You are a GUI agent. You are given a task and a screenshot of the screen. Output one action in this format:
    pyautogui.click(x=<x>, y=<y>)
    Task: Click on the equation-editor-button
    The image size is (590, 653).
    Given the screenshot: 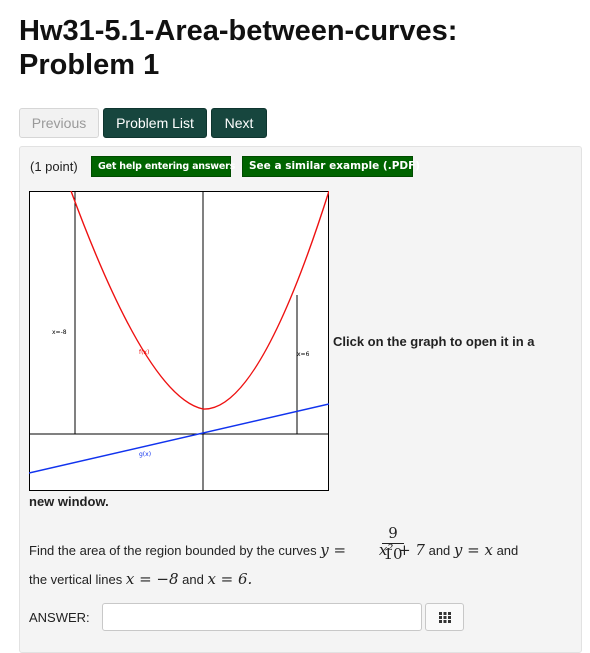 What is the action you would take?
    pyautogui.click(x=444, y=617)
    